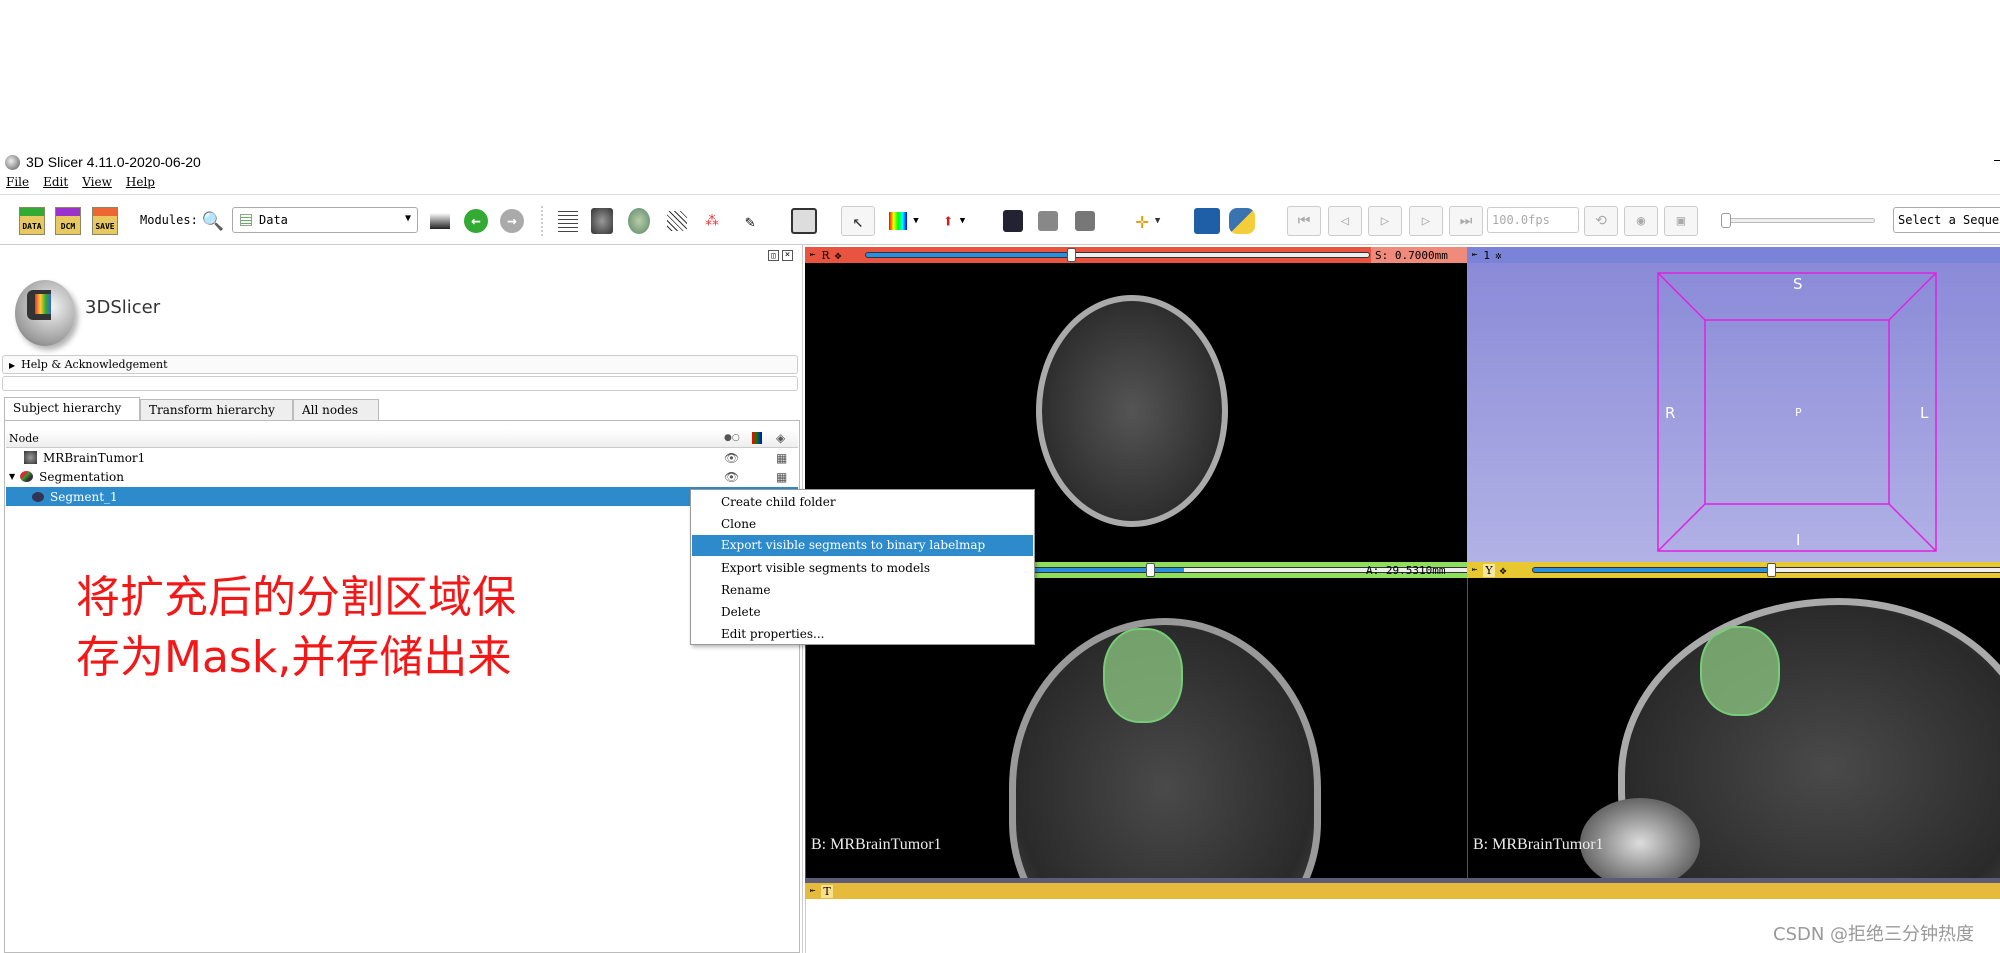 This screenshot has height=953, width=2000. What do you see at coordinates (1681, 221) in the screenshot?
I see `snapshot-button: ▣` at bounding box center [1681, 221].